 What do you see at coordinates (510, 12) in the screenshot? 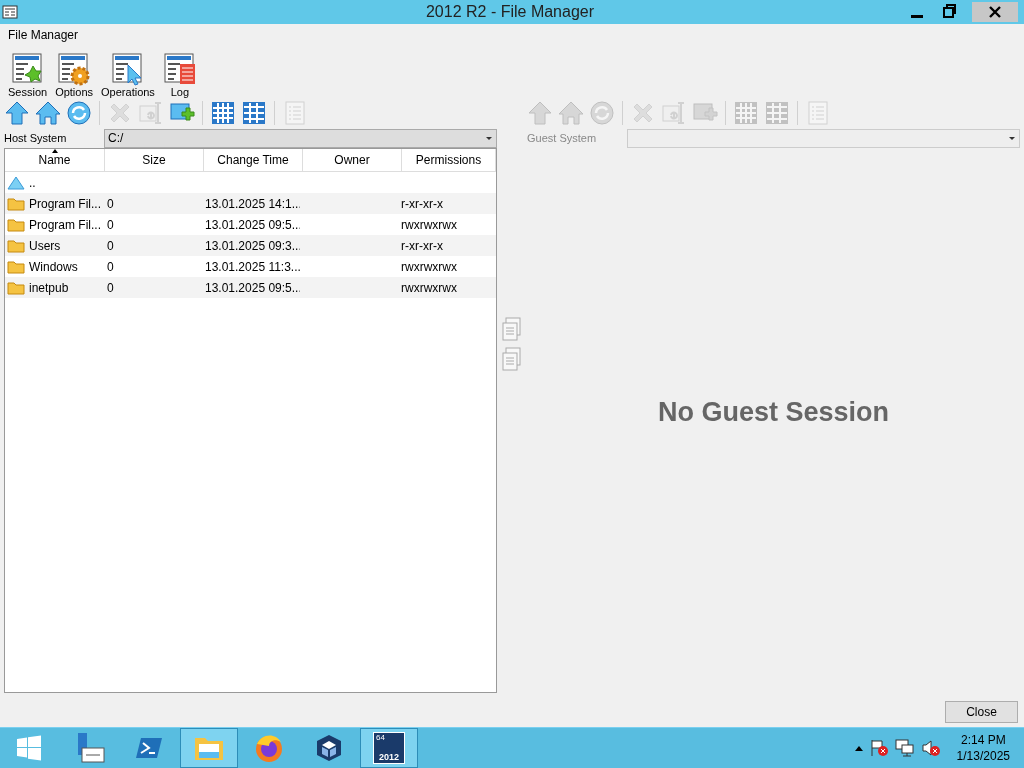
I see `window-title: 2012 R2 - File Manager` at bounding box center [510, 12].